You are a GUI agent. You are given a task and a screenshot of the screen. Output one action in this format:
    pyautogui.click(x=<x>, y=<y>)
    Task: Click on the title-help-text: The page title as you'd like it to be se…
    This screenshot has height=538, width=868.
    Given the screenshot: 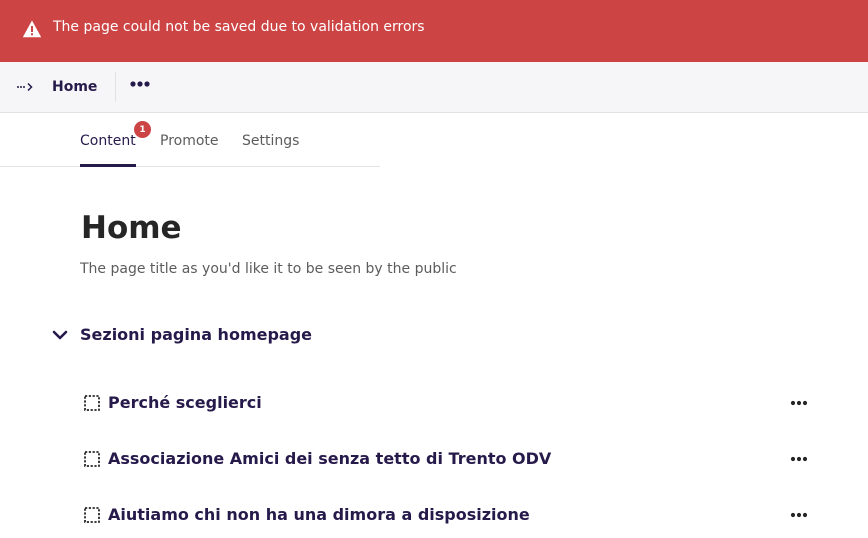 What is the action you would take?
    pyautogui.click(x=268, y=269)
    